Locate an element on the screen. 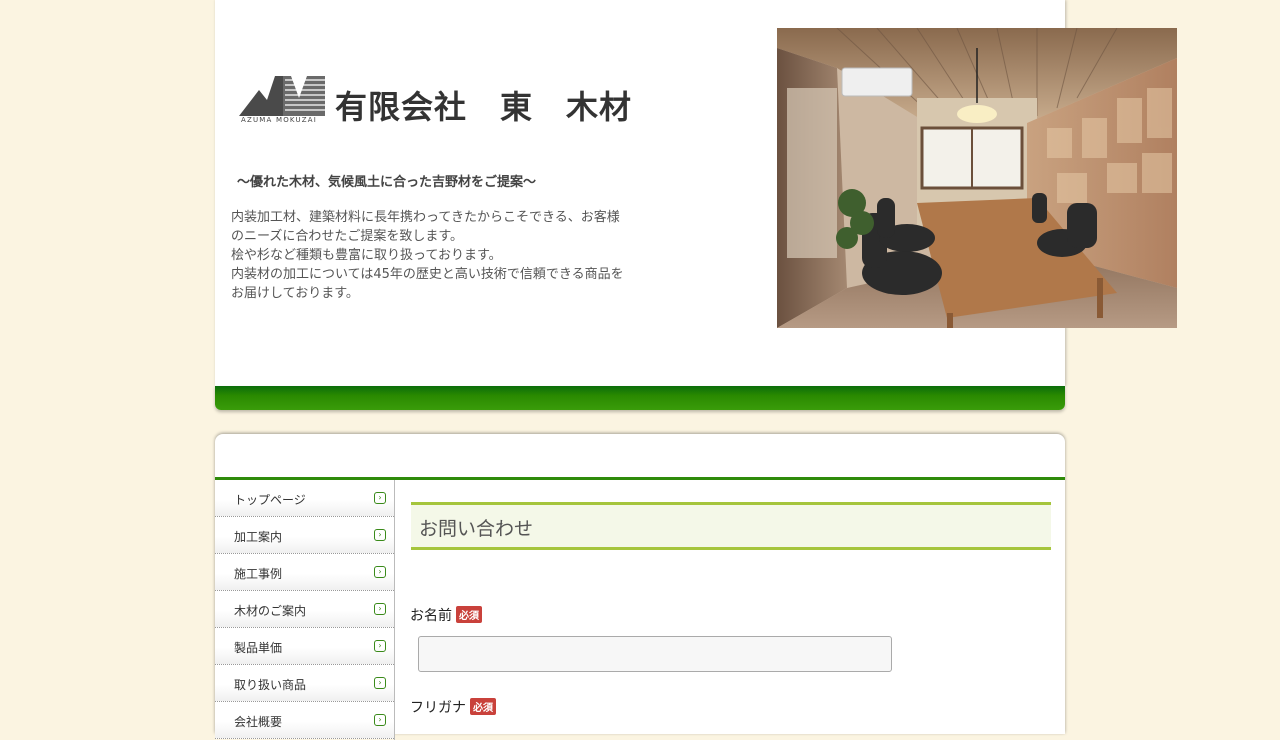 This screenshot has width=1280, height=740. furigana-label-text: フリガナ is located at coordinates (438, 708).